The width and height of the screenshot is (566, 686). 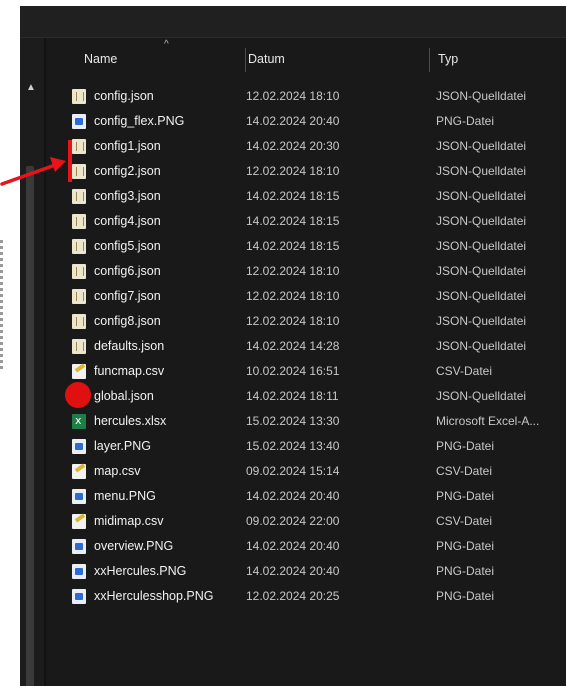 What do you see at coordinates (306, 571) in the screenshot?
I see `file-row: xxHercules.PNG 14.02.2024 20:40 PNG-Datei` at bounding box center [306, 571].